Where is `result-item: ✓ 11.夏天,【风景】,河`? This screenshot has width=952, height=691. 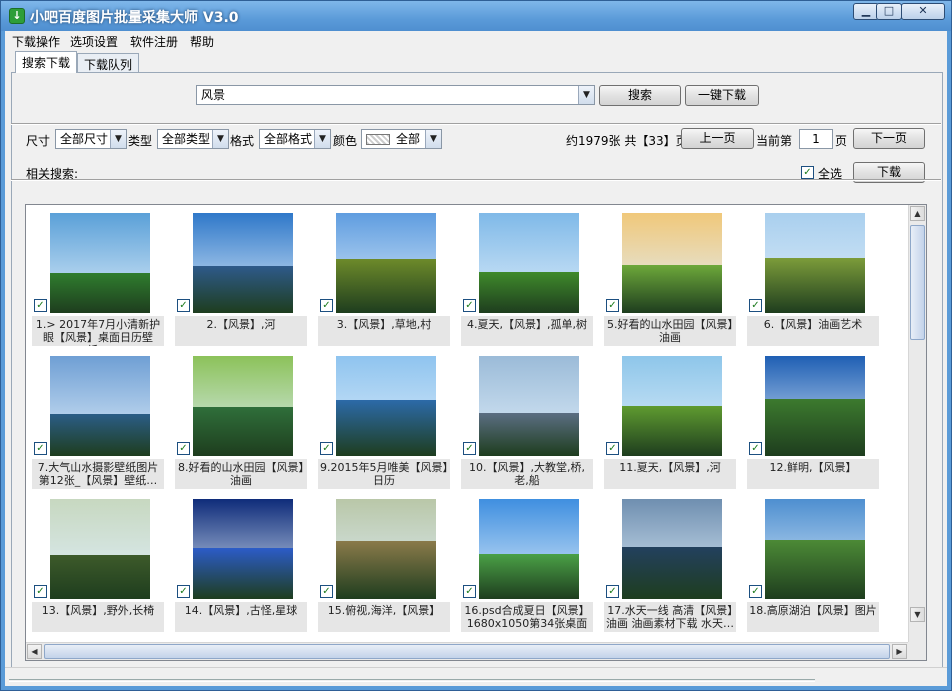
result-item: ✓ 11.夏天,【风景】,河 is located at coordinates (670, 426).